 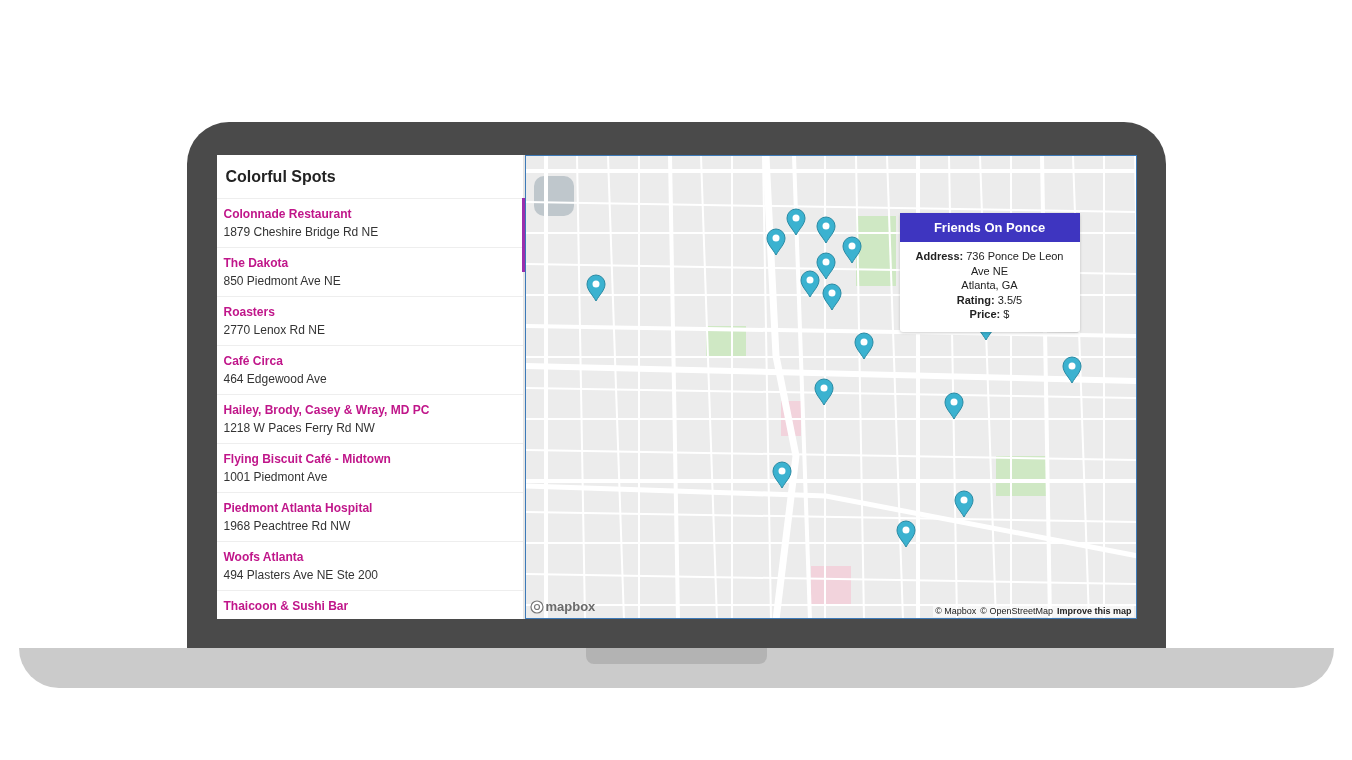 What do you see at coordinates (369, 370) in the screenshot?
I see `place-list-item: Café Circa 464 Edgewood Ave` at bounding box center [369, 370].